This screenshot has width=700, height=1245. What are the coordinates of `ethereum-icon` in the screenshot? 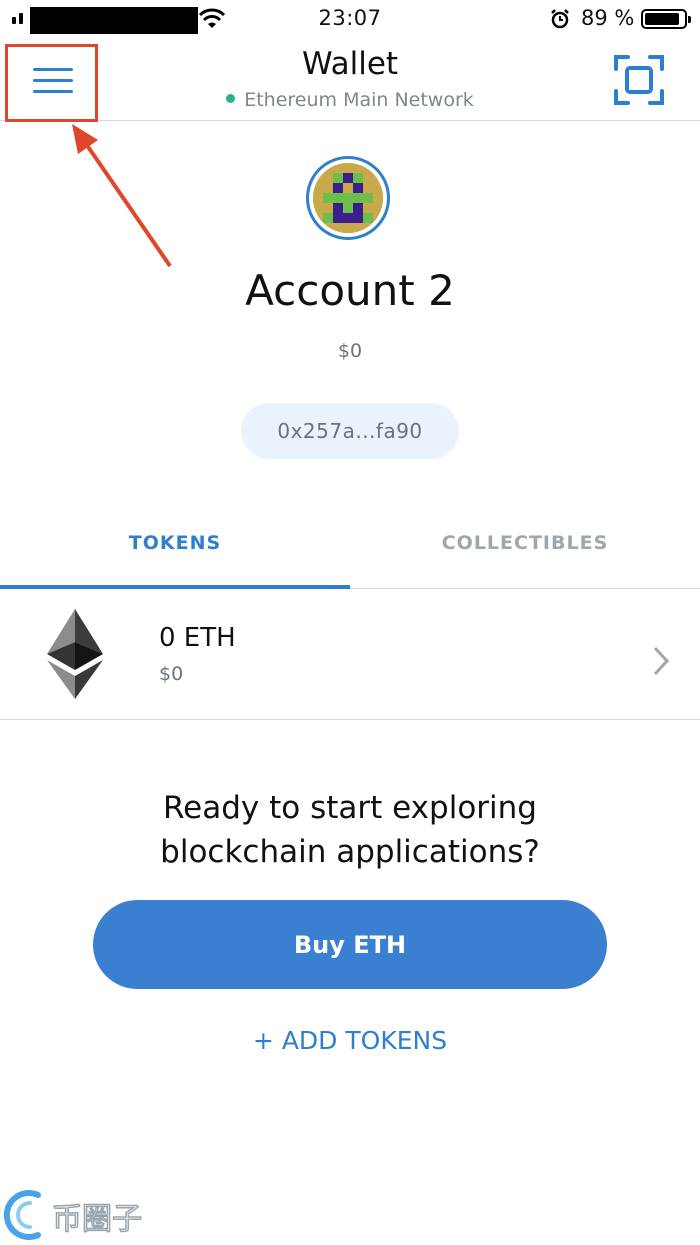 It's located at (75, 654).